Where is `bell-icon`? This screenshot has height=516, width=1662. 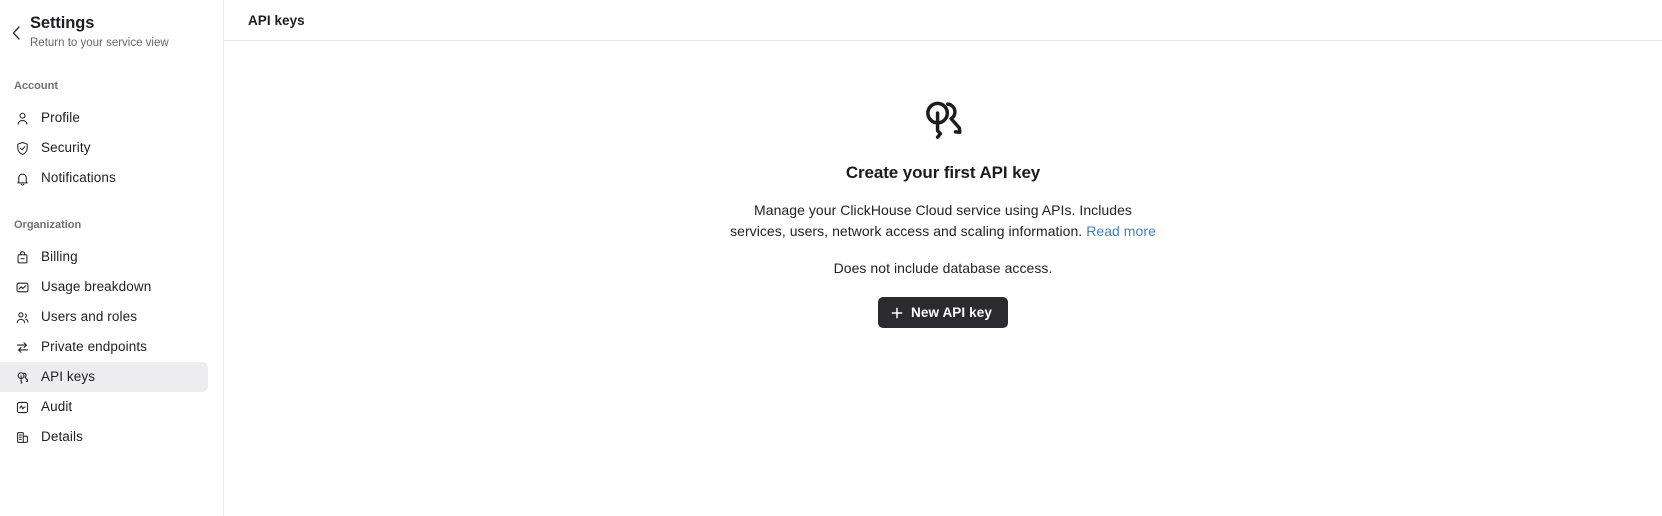
bell-icon is located at coordinates (22, 178).